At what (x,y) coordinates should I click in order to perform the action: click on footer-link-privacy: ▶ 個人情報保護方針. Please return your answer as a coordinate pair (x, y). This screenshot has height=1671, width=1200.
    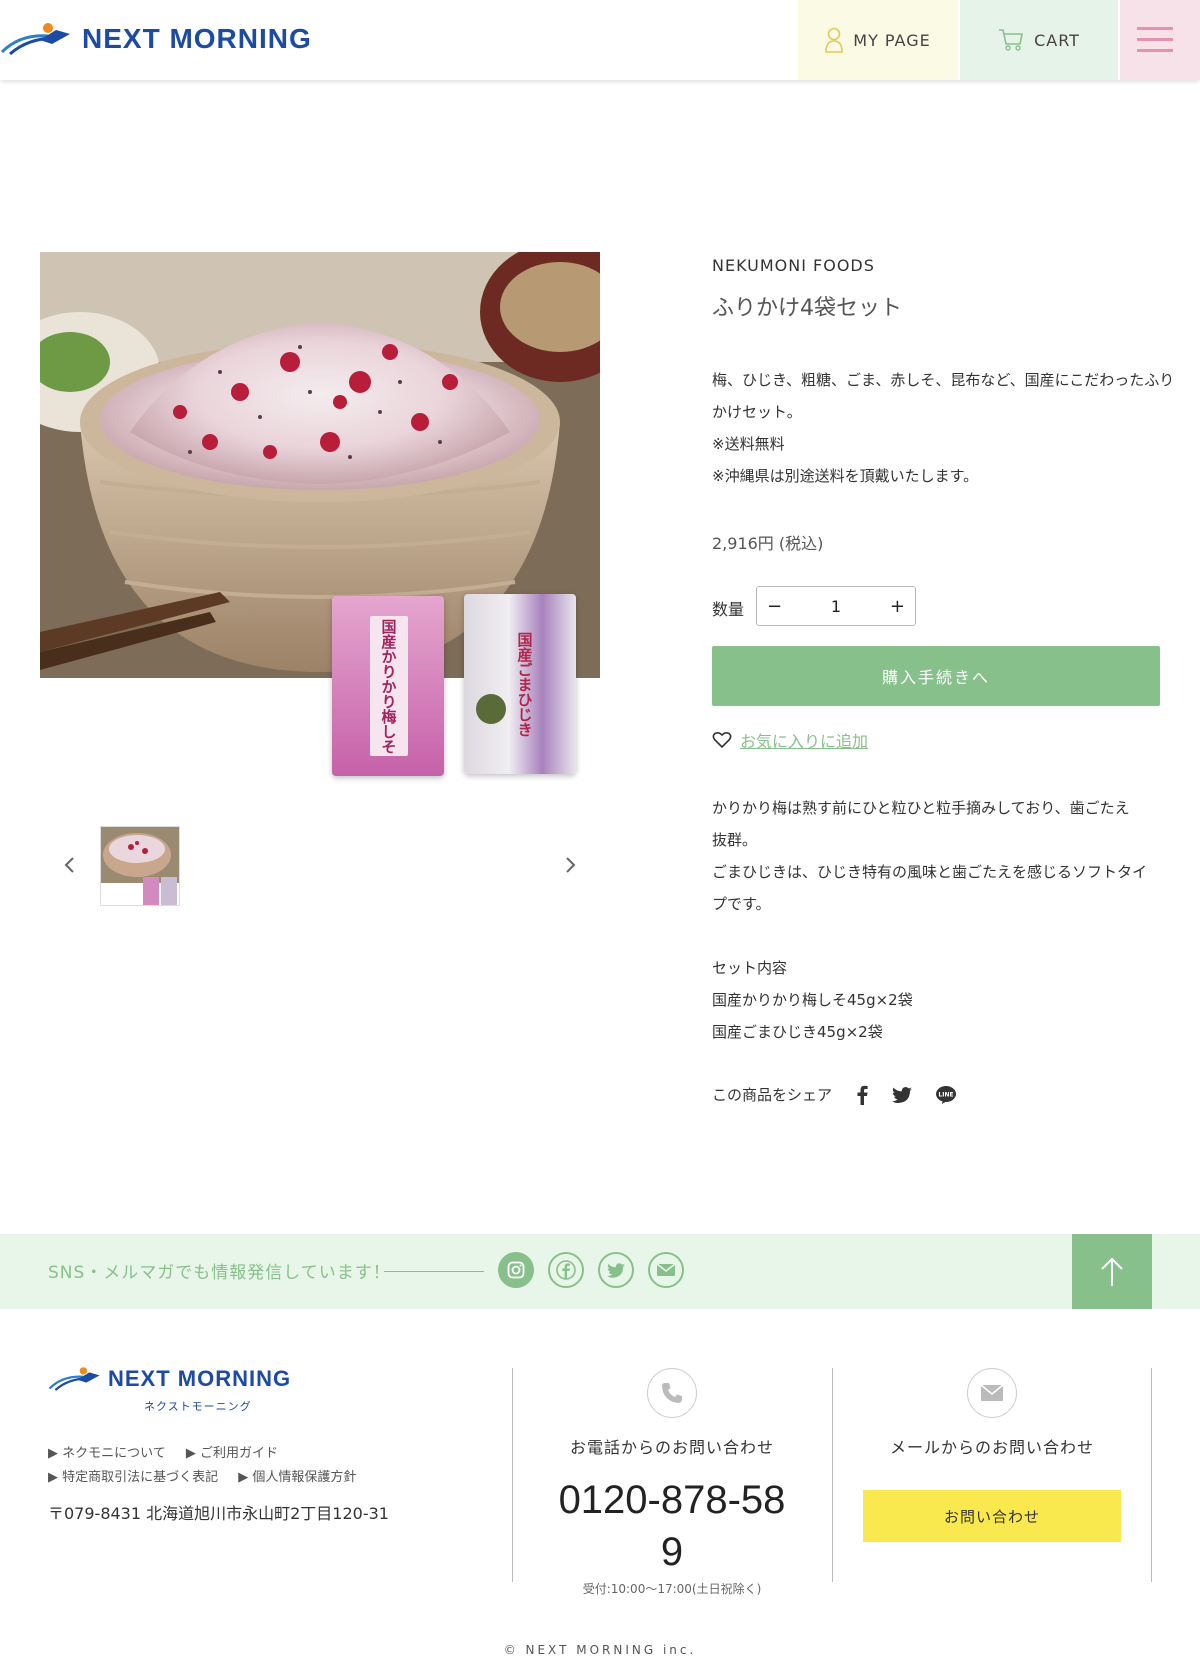
    Looking at the image, I should click on (297, 1477).